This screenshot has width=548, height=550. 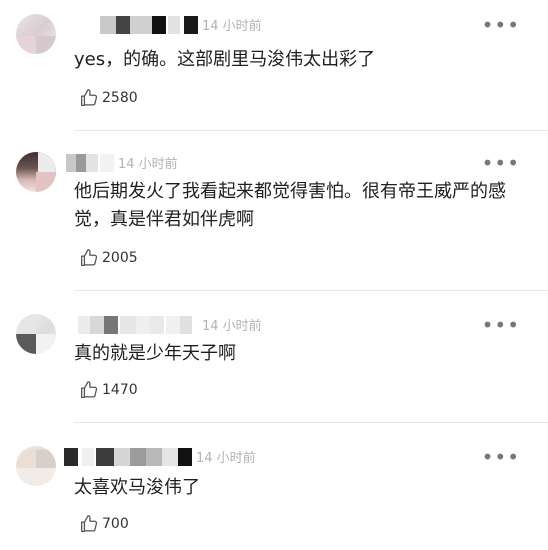 I want to click on like-button: 2580, so click(x=108, y=98).